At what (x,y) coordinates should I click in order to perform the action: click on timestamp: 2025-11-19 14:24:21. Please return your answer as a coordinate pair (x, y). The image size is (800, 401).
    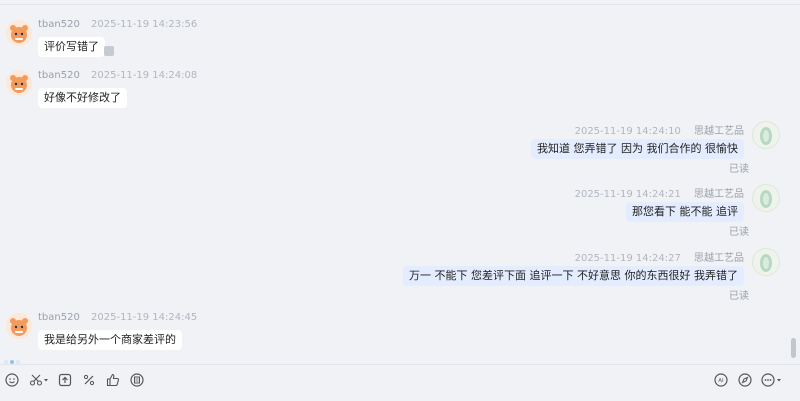
    Looking at the image, I should click on (627, 194).